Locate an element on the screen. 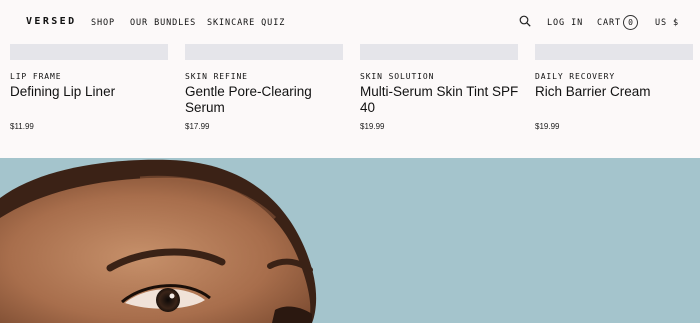 This screenshot has width=700, height=323. product-category: LIP FRAME is located at coordinates (36, 76).